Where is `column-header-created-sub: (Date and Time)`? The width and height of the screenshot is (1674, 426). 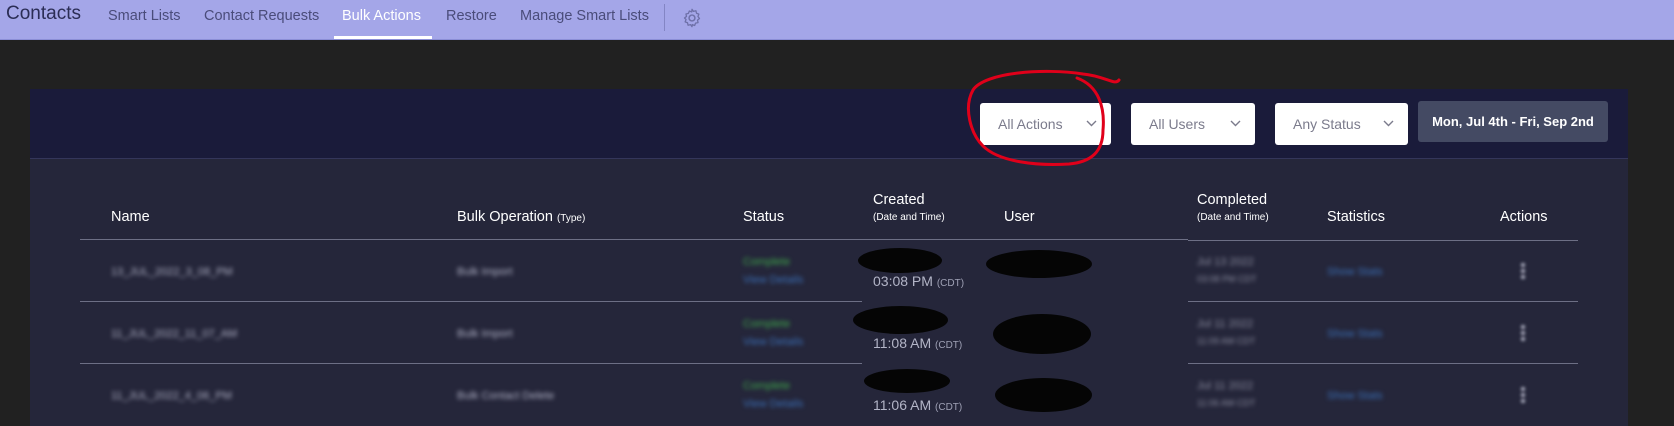
column-header-created-sub: (Date and Time) is located at coordinates (909, 217).